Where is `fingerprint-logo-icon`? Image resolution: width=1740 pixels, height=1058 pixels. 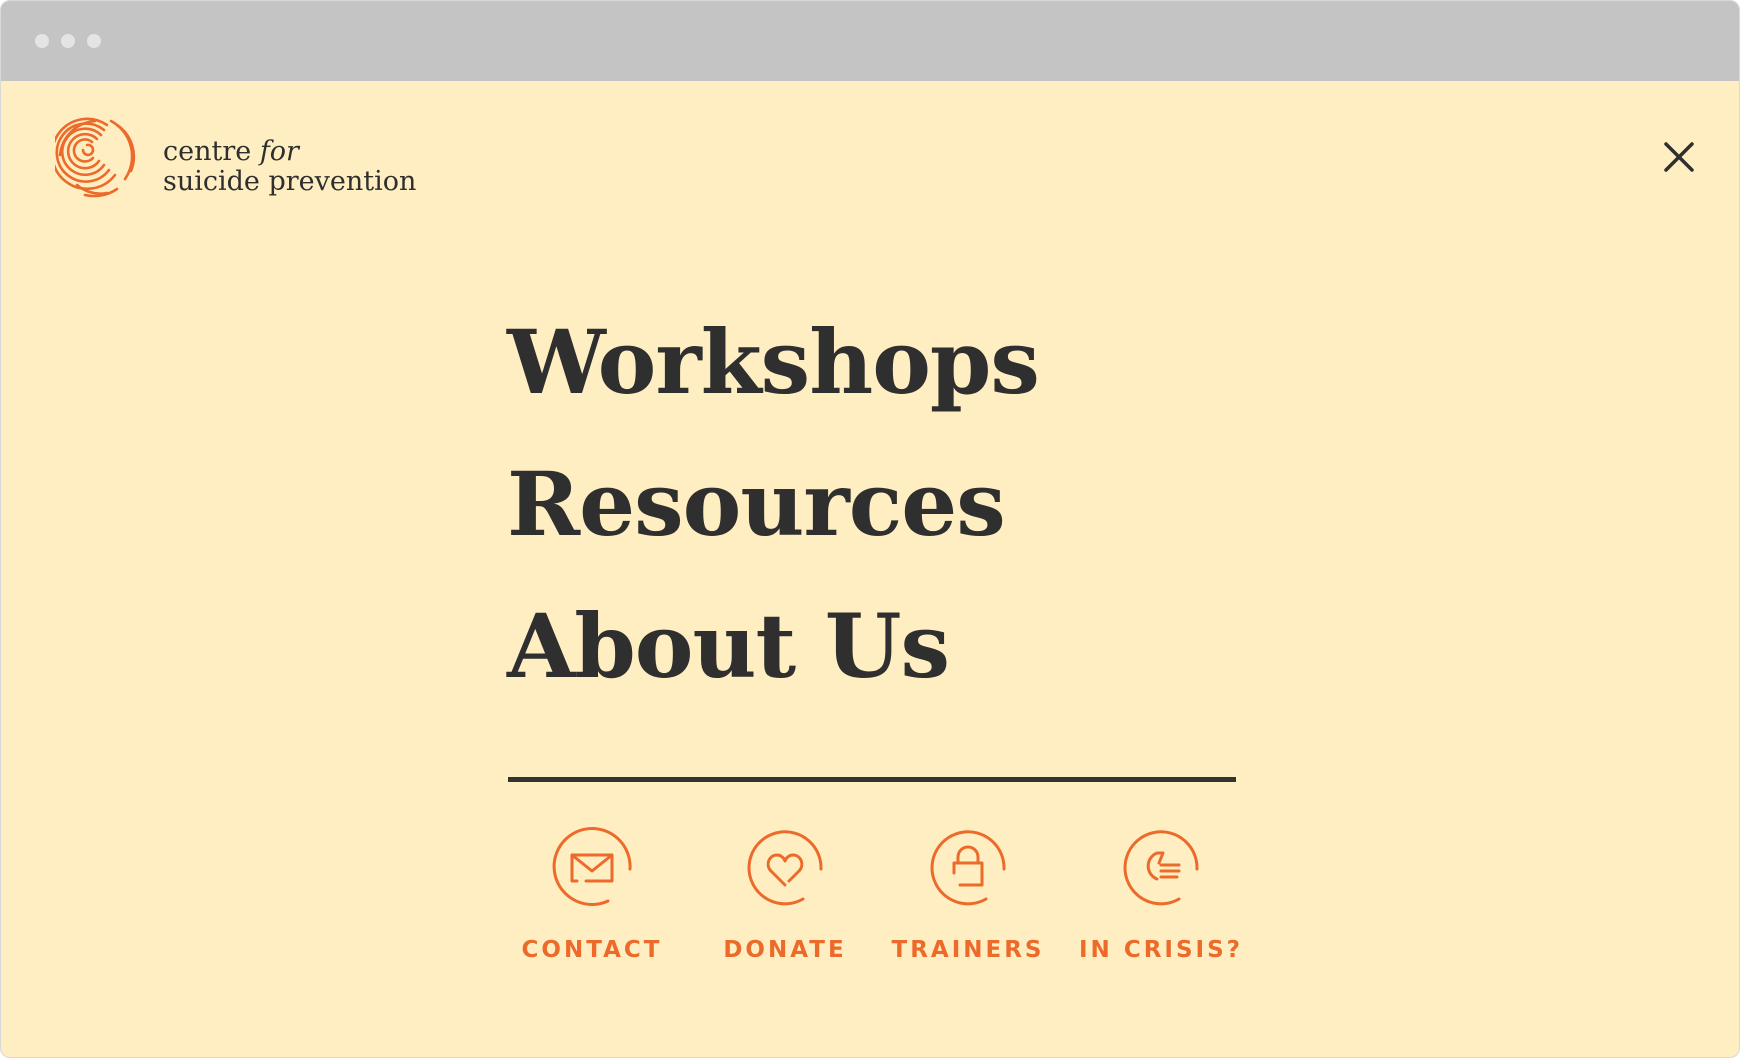
fingerprint-logo-icon is located at coordinates (95, 157).